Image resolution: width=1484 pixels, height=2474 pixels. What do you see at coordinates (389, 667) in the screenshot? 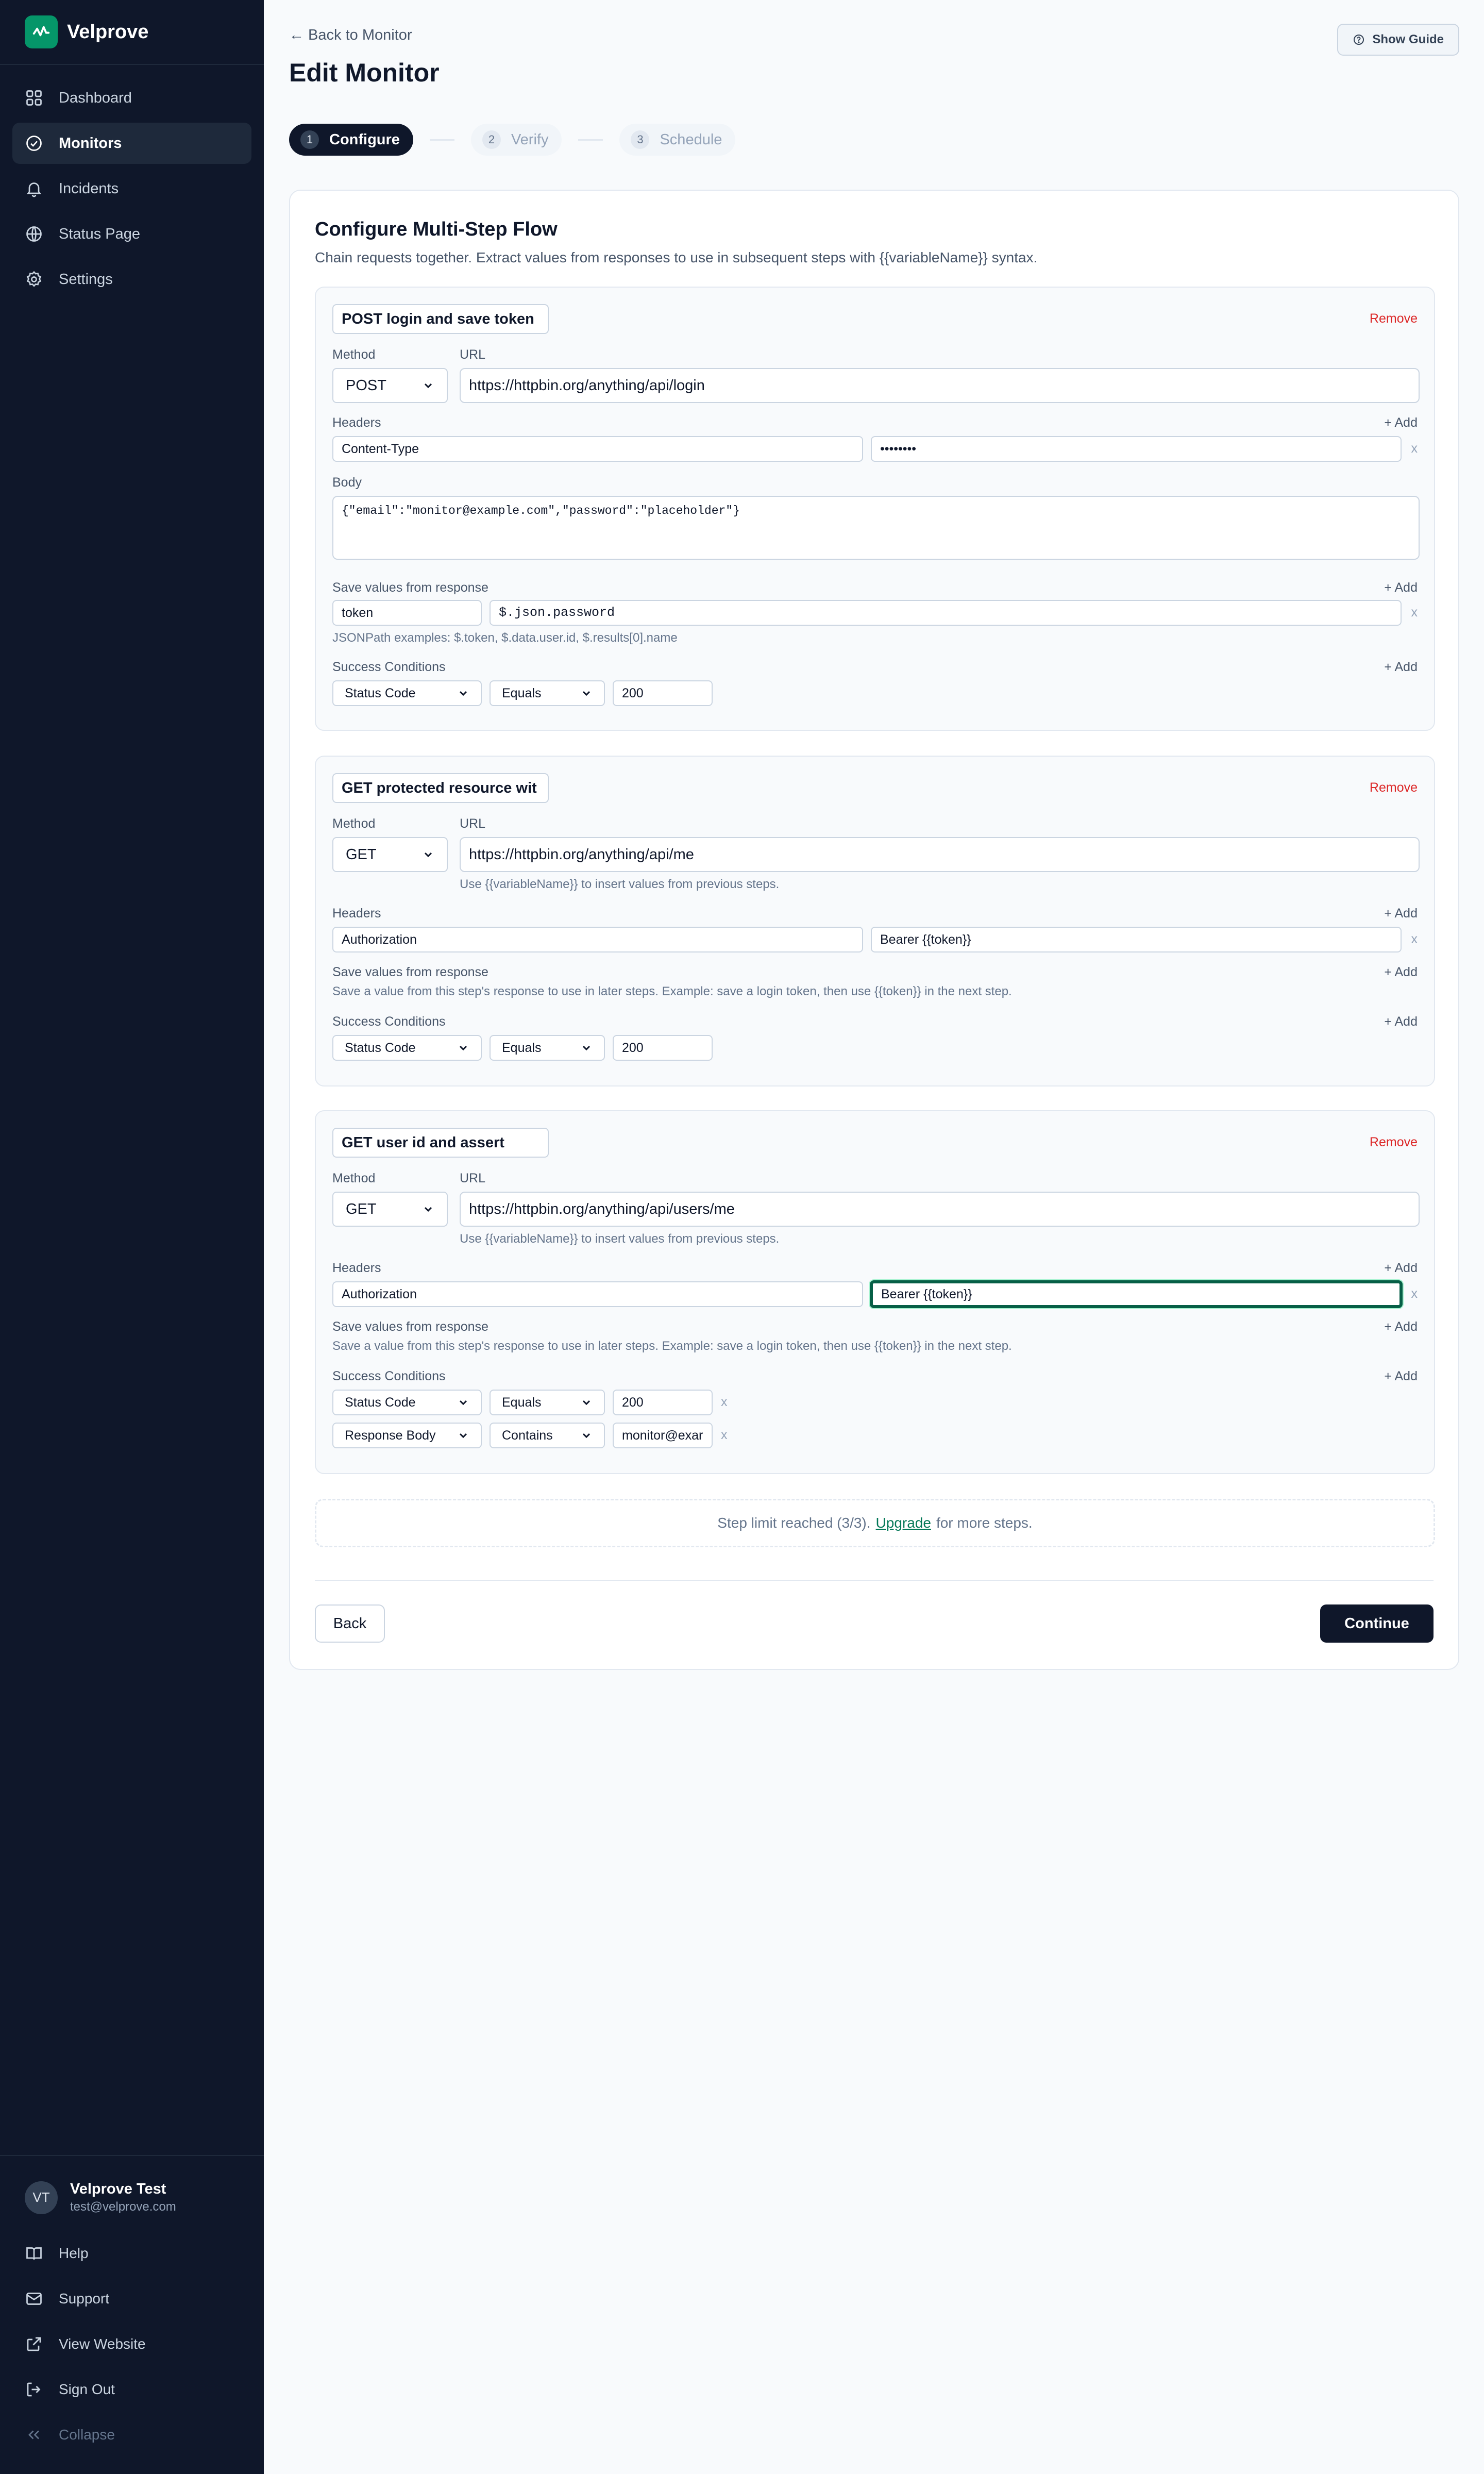
I see `success-conditions-label: Success Conditions` at bounding box center [389, 667].